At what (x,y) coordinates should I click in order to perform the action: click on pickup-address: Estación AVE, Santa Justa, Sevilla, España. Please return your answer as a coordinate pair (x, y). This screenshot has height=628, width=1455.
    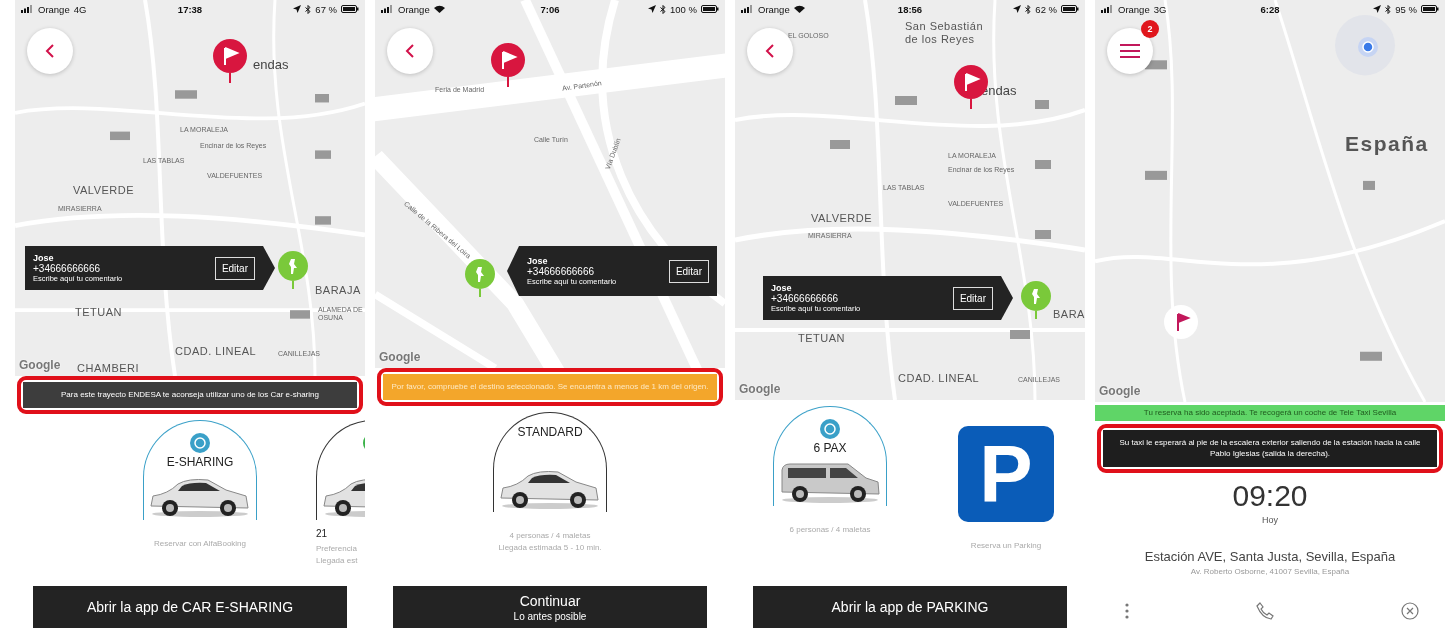
    Looking at the image, I should click on (1270, 557).